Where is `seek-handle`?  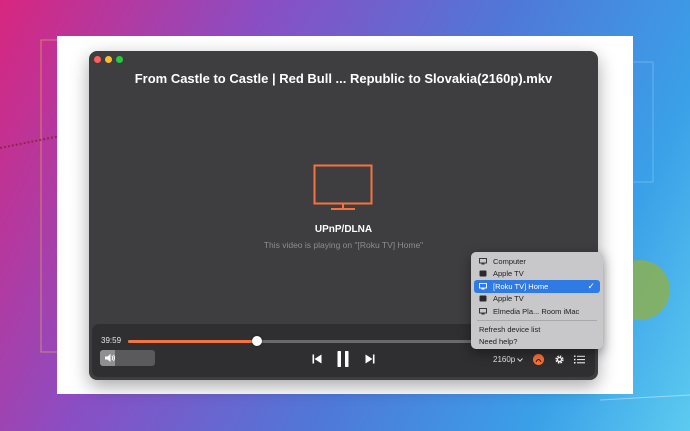 seek-handle is located at coordinates (256, 341).